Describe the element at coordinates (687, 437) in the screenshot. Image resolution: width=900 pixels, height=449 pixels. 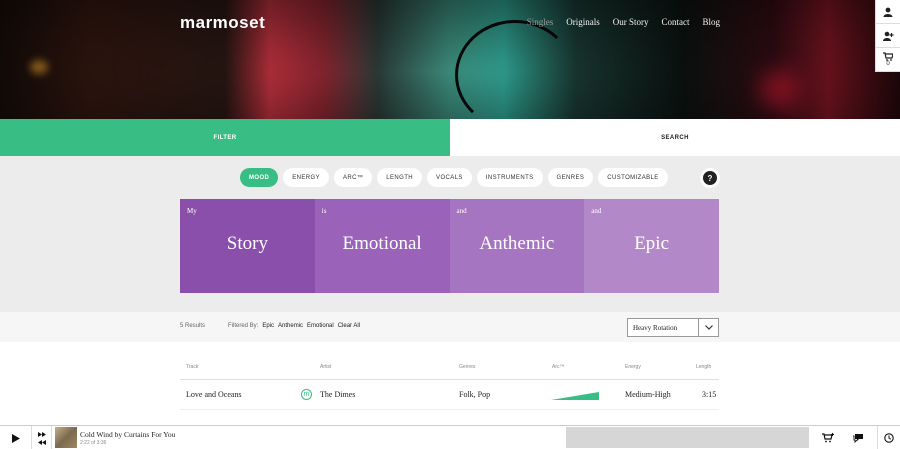
I see `progress-bar` at that location.